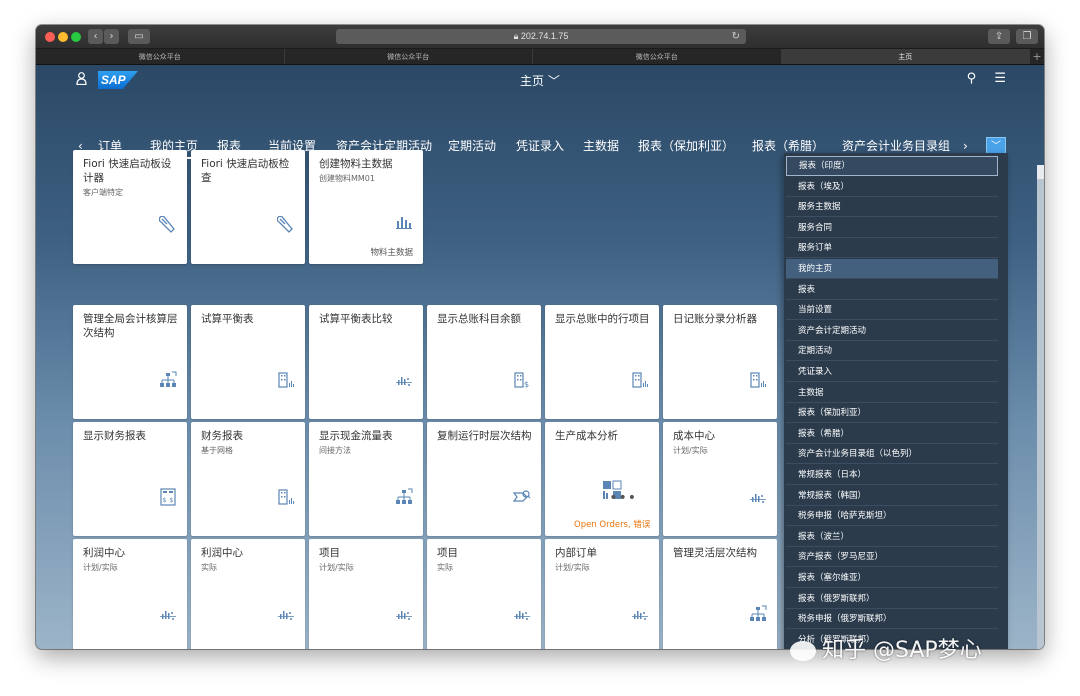 Image resolution: width=1080 pixels, height=696 pixels. Describe the element at coordinates (892, 537) in the screenshot. I see `dropdown-item: 报表（波兰）` at that location.